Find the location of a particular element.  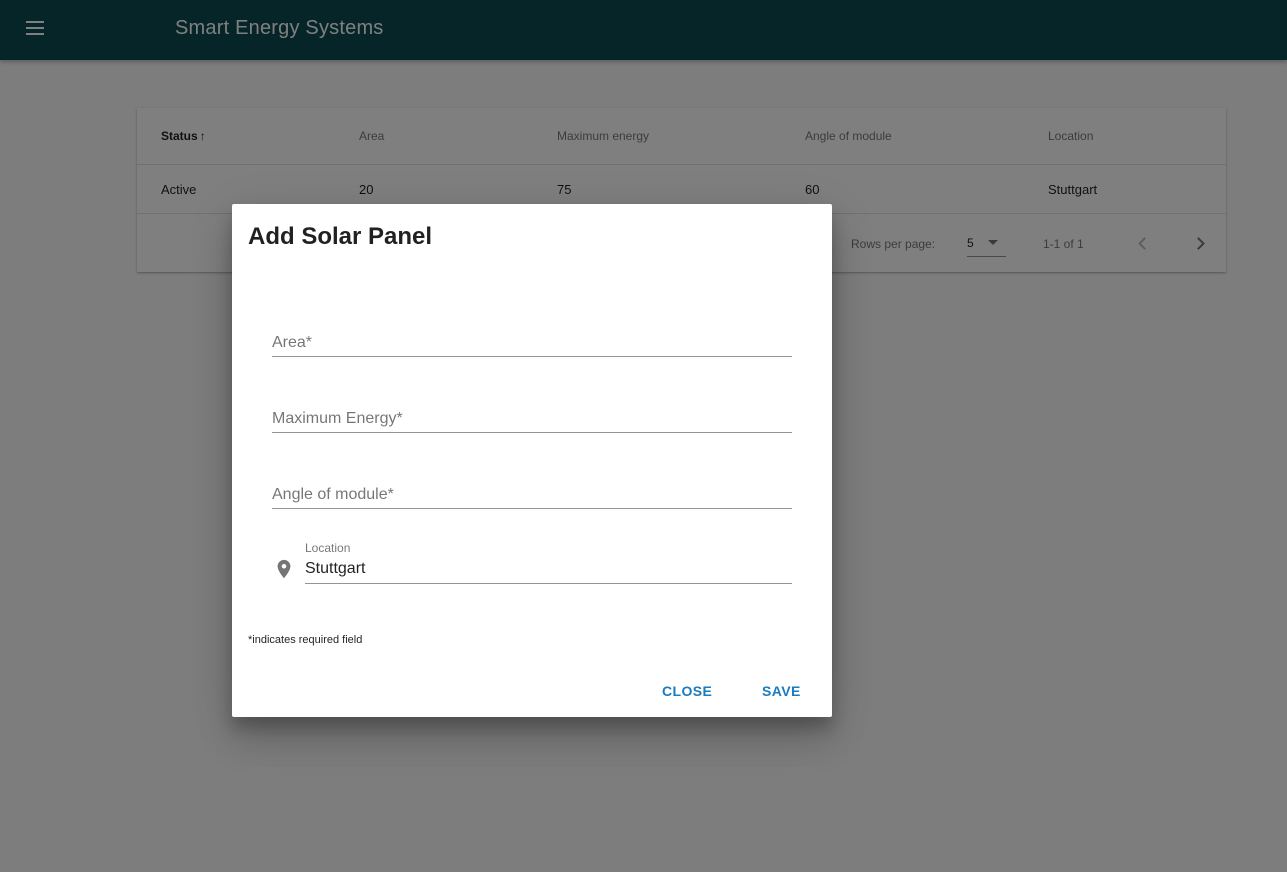

angle-of-module-input is located at coordinates (532, 495).